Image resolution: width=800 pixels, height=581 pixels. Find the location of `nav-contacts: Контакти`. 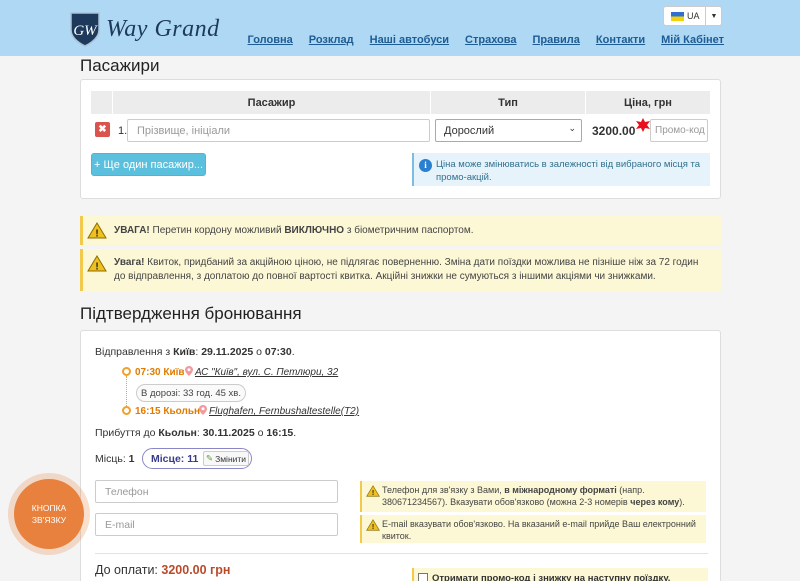

nav-contacts: Контакти is located at coordinates (620, 40).